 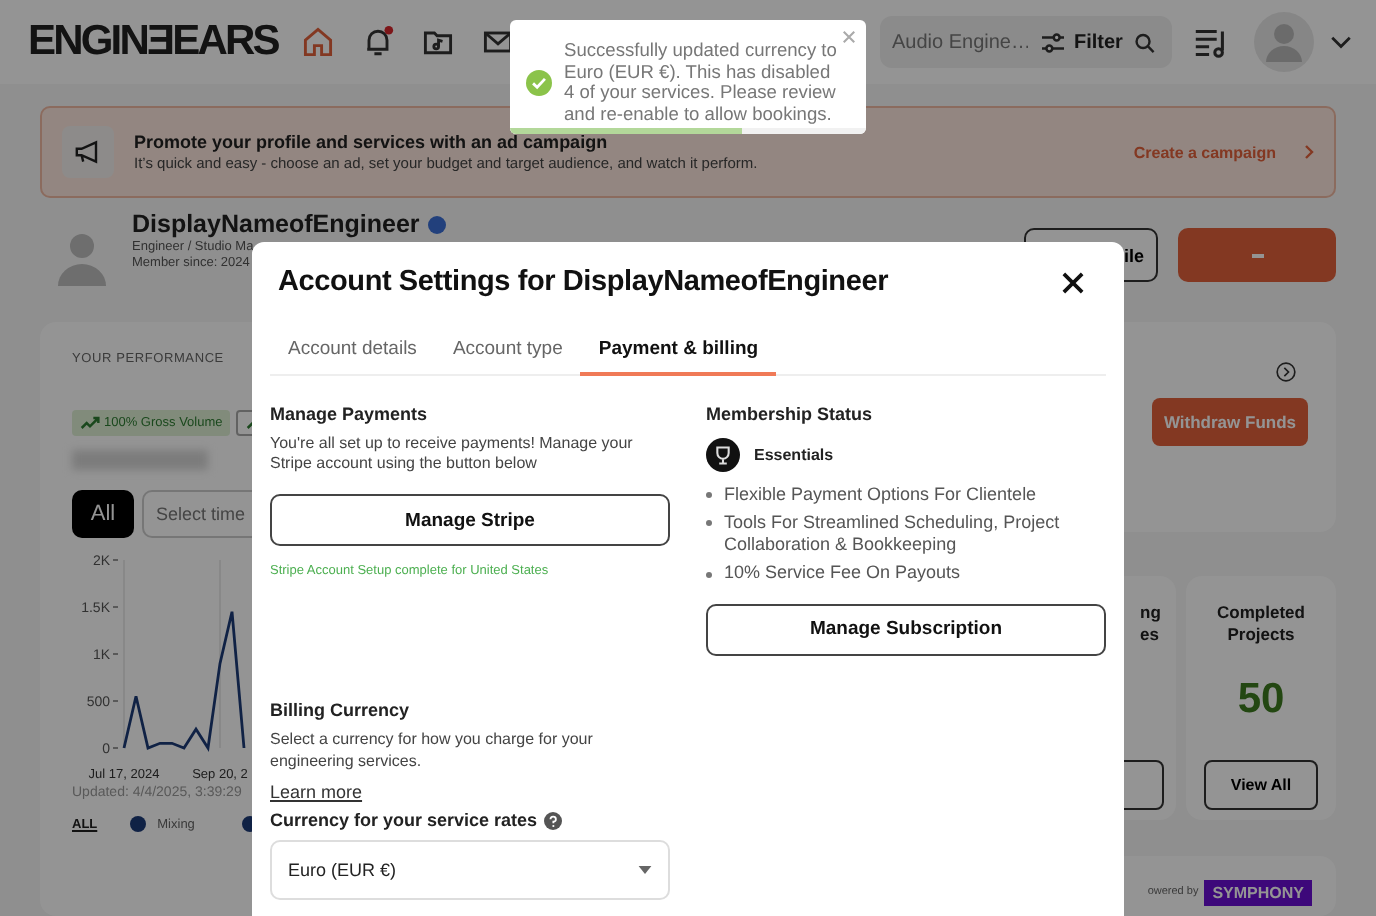 What do you see at coordinates (906, 629) in the screenshot?
I see `manage-subscription-button: Manage Subscription` at bounding box center [906, 629].